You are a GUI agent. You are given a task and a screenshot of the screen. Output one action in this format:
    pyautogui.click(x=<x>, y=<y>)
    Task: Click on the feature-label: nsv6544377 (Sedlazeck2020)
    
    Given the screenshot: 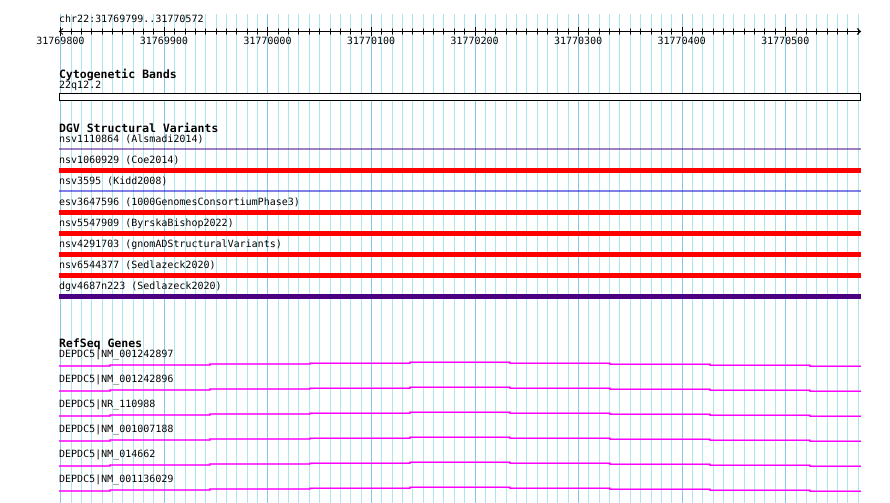 What is the action you would take?
    pyautogui.click(x=137, y=266)
    